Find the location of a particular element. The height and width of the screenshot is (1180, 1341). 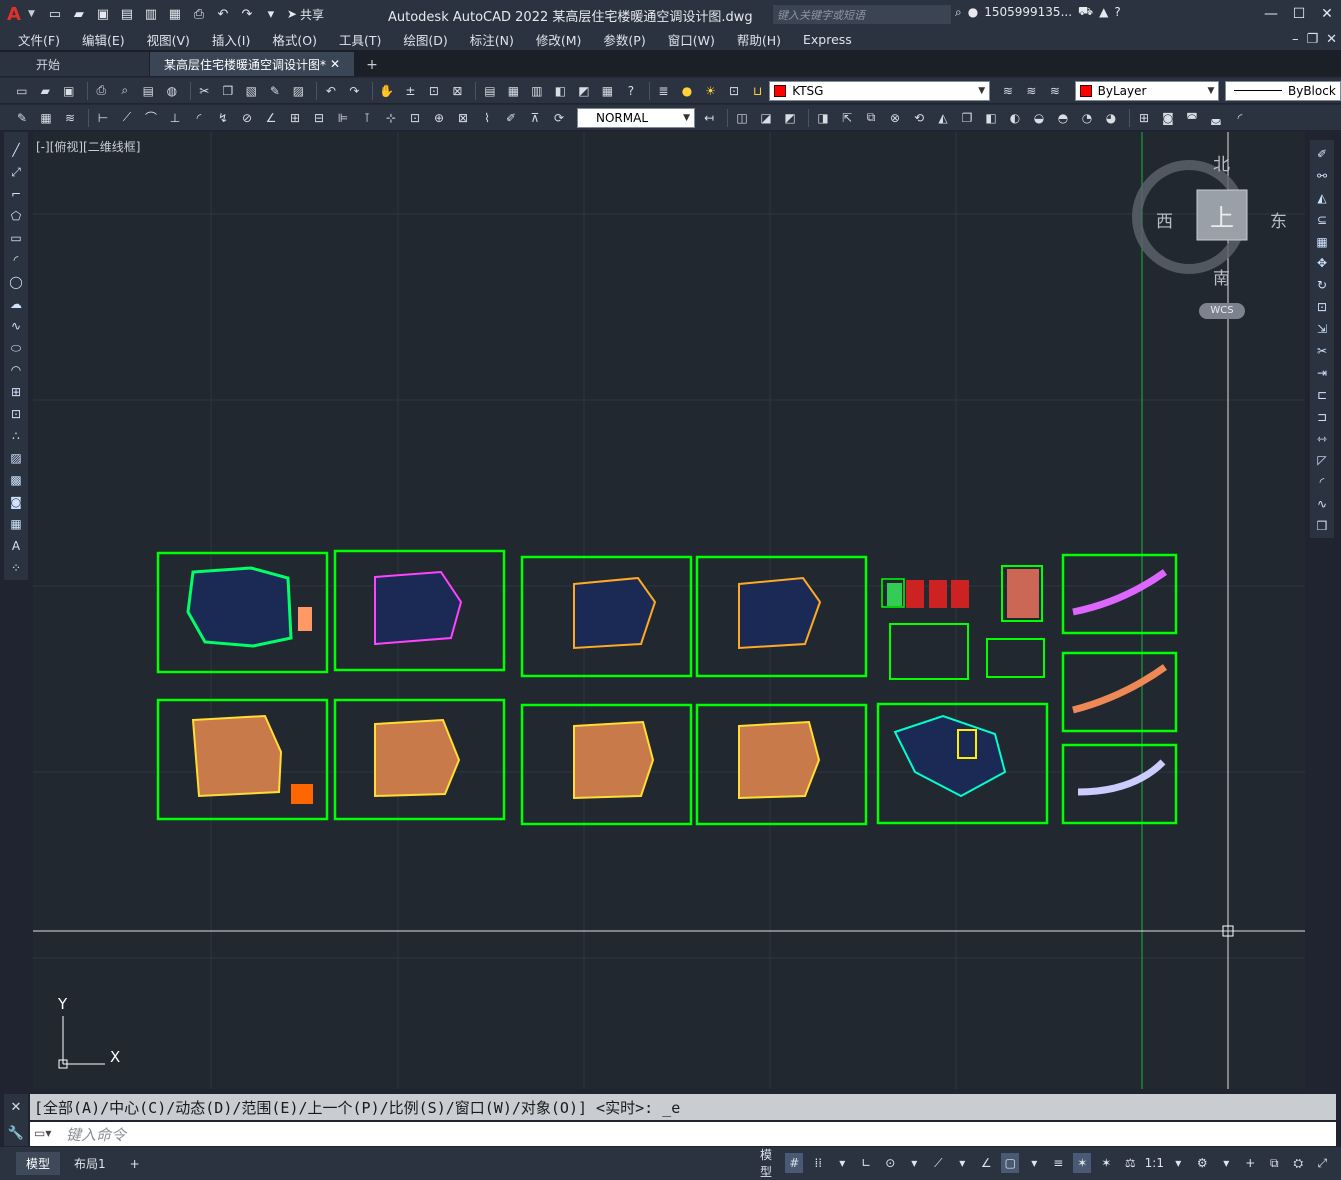

model-space-button: 模型 is located at coordinates (769, 1163).